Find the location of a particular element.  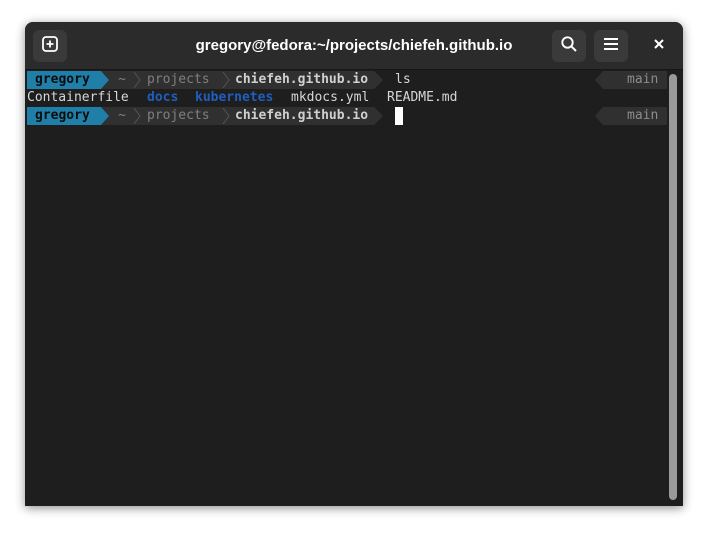

new-tab-button is located at coordinates (50, 46).